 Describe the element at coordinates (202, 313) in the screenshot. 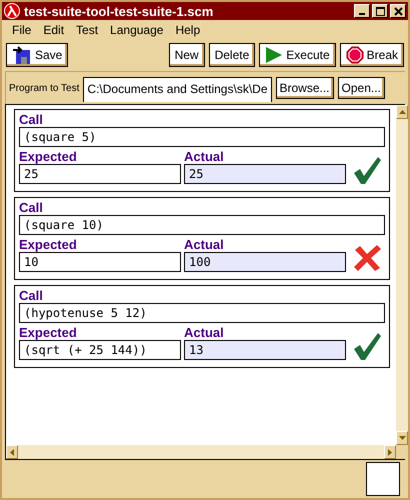

I see `call-field: (hypotenuse 5 12)` at that location.